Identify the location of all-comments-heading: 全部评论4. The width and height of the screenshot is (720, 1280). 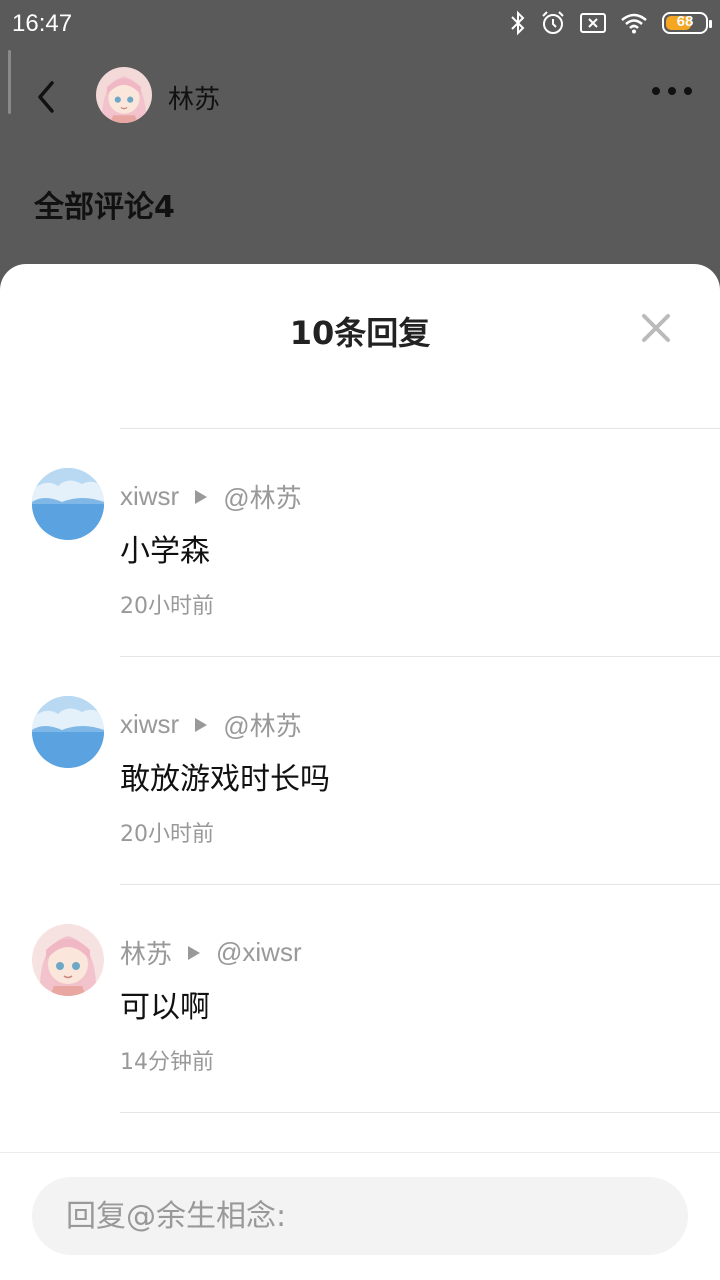
(104, 207).